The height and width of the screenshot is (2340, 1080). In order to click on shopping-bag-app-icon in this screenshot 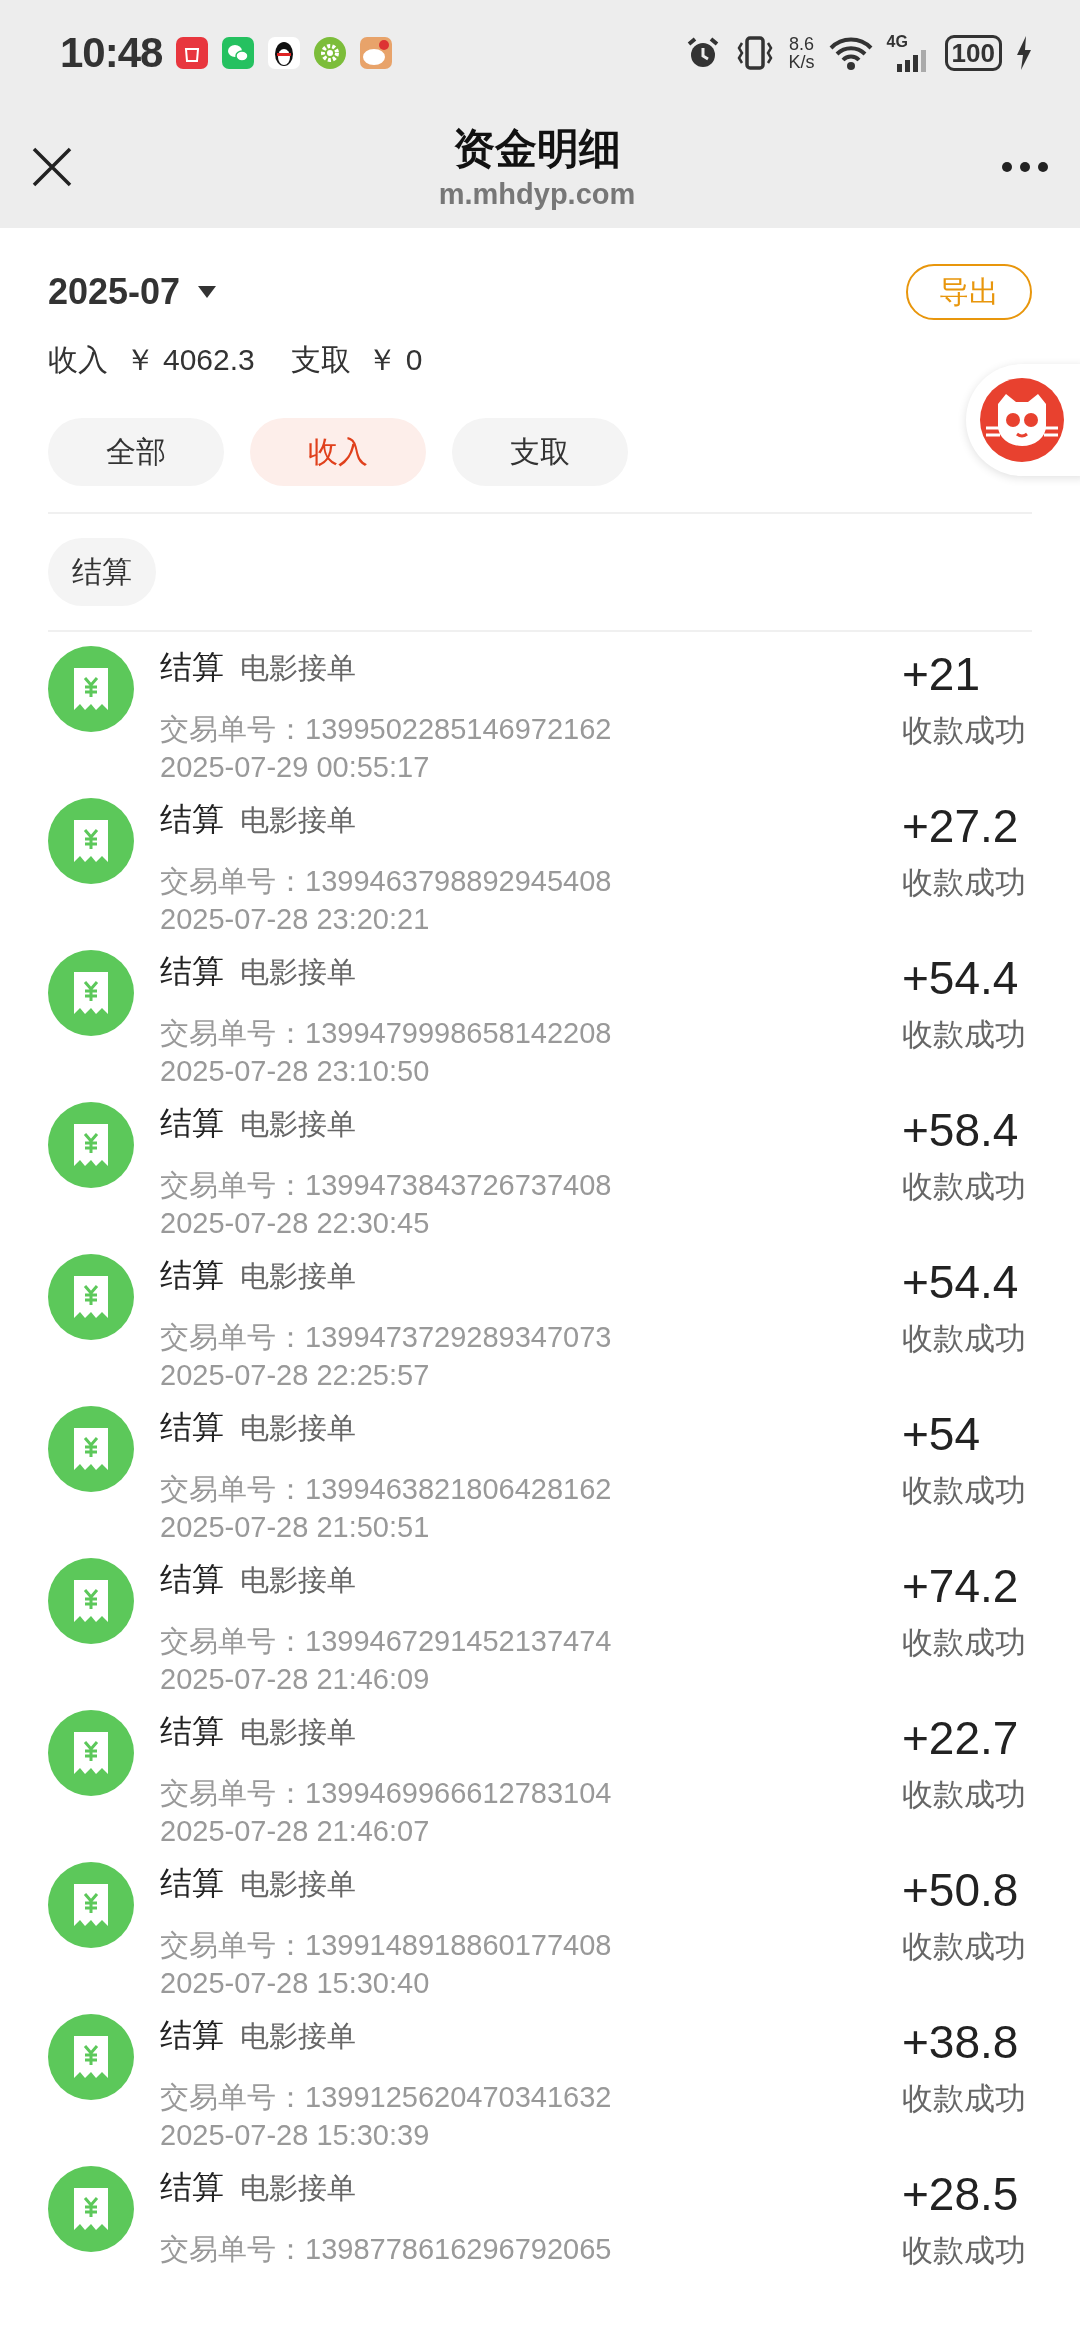, I will do `click(192, 53)`.